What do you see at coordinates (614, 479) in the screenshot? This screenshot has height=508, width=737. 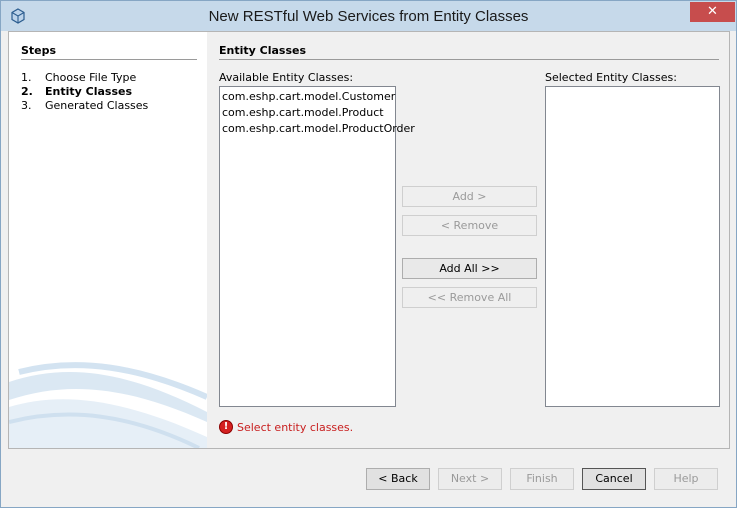 I see `cancel-button: Cancel` at bounding box center [614, 479].